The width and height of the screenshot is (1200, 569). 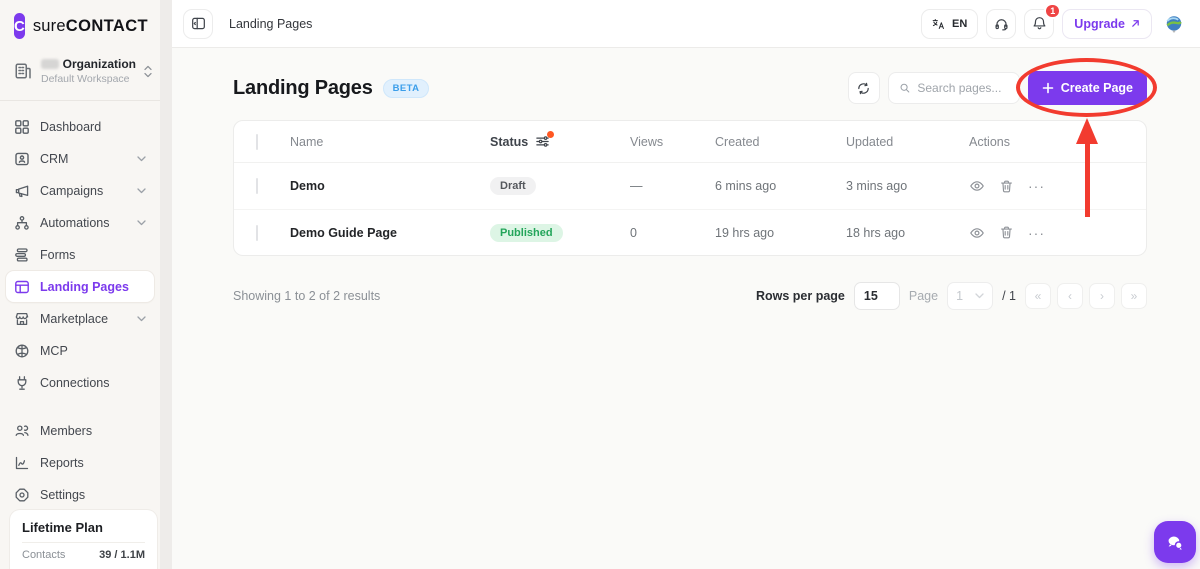 What do you see at coordinates (80, 190) in the screenshot?
I see `sidebar-item-campaigns: Campaigns` at bounding box center [80, 190].